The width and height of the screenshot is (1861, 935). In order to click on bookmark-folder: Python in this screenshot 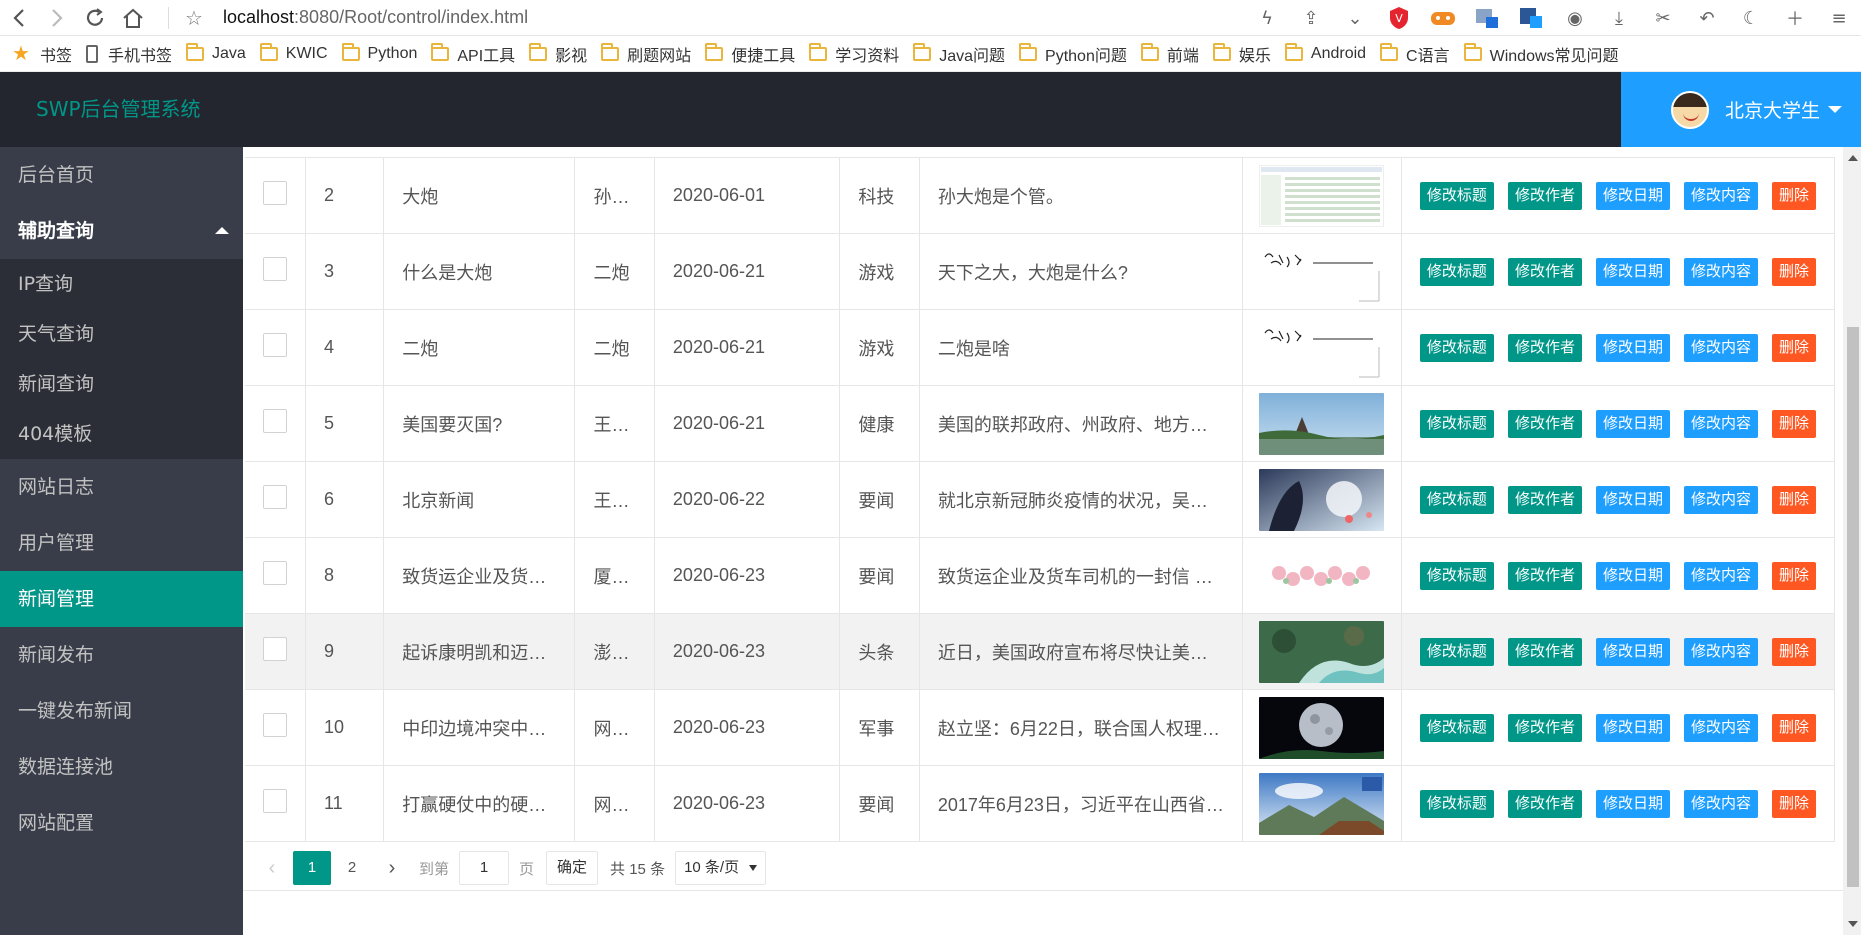, I will do `click(379, 52)`.